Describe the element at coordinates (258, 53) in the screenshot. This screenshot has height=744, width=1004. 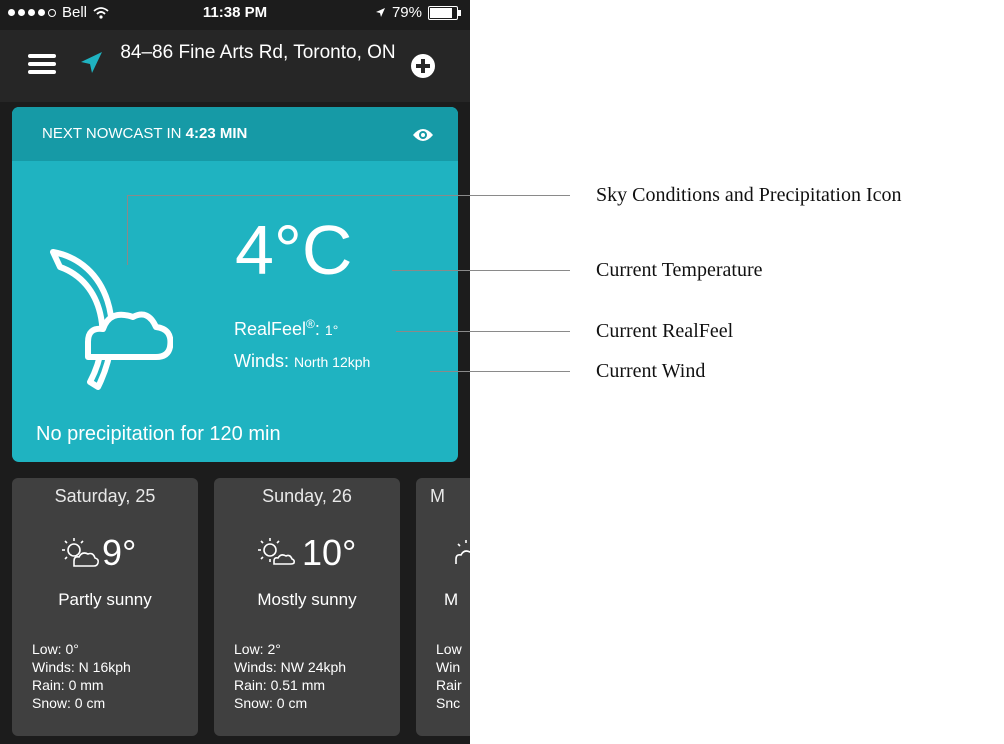
I see `location-title: 84–86 Fine Arts Rd, Toronto, ON` at that location.